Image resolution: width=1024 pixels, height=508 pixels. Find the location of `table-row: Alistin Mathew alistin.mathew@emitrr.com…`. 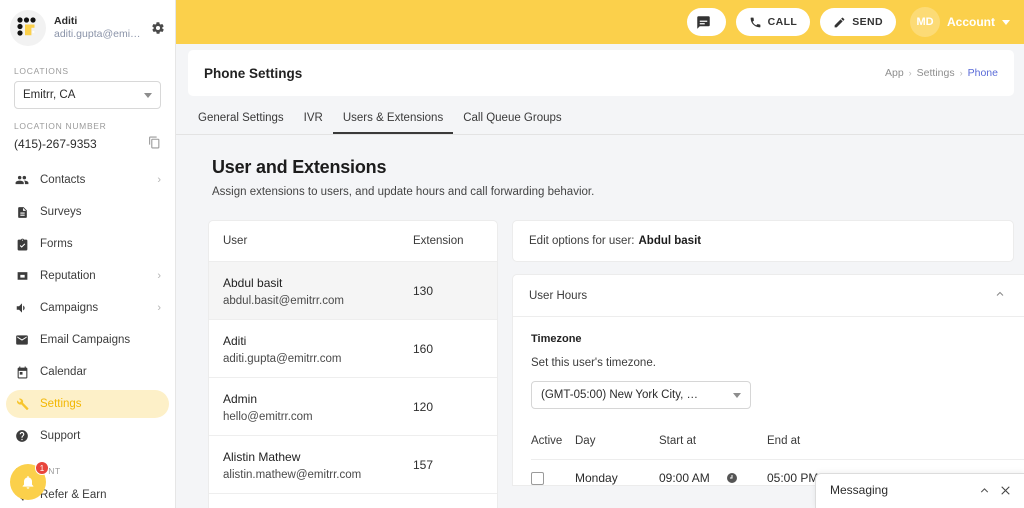

table-row: Alistin Mathew alistin.mathew@emitrr.com… is located at coordinates (353, 465).